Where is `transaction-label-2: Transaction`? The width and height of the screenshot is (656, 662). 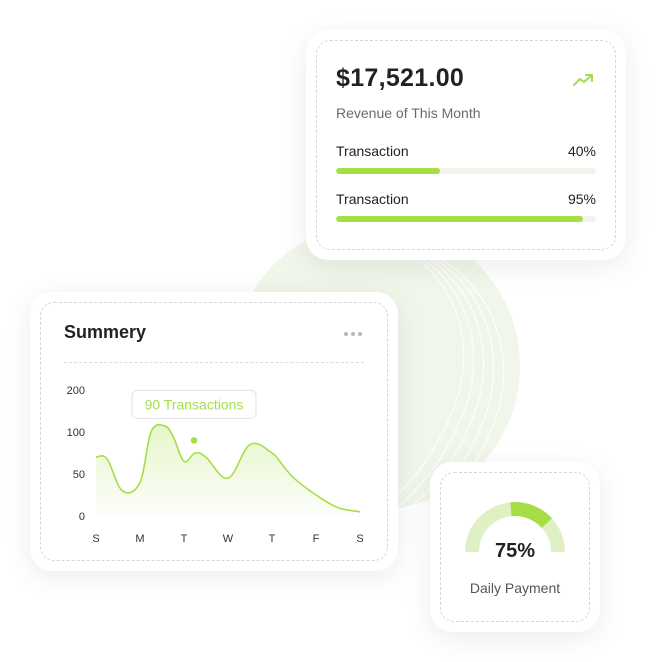 transaction-label-2: Transaction is located at coordinates (372, 199).